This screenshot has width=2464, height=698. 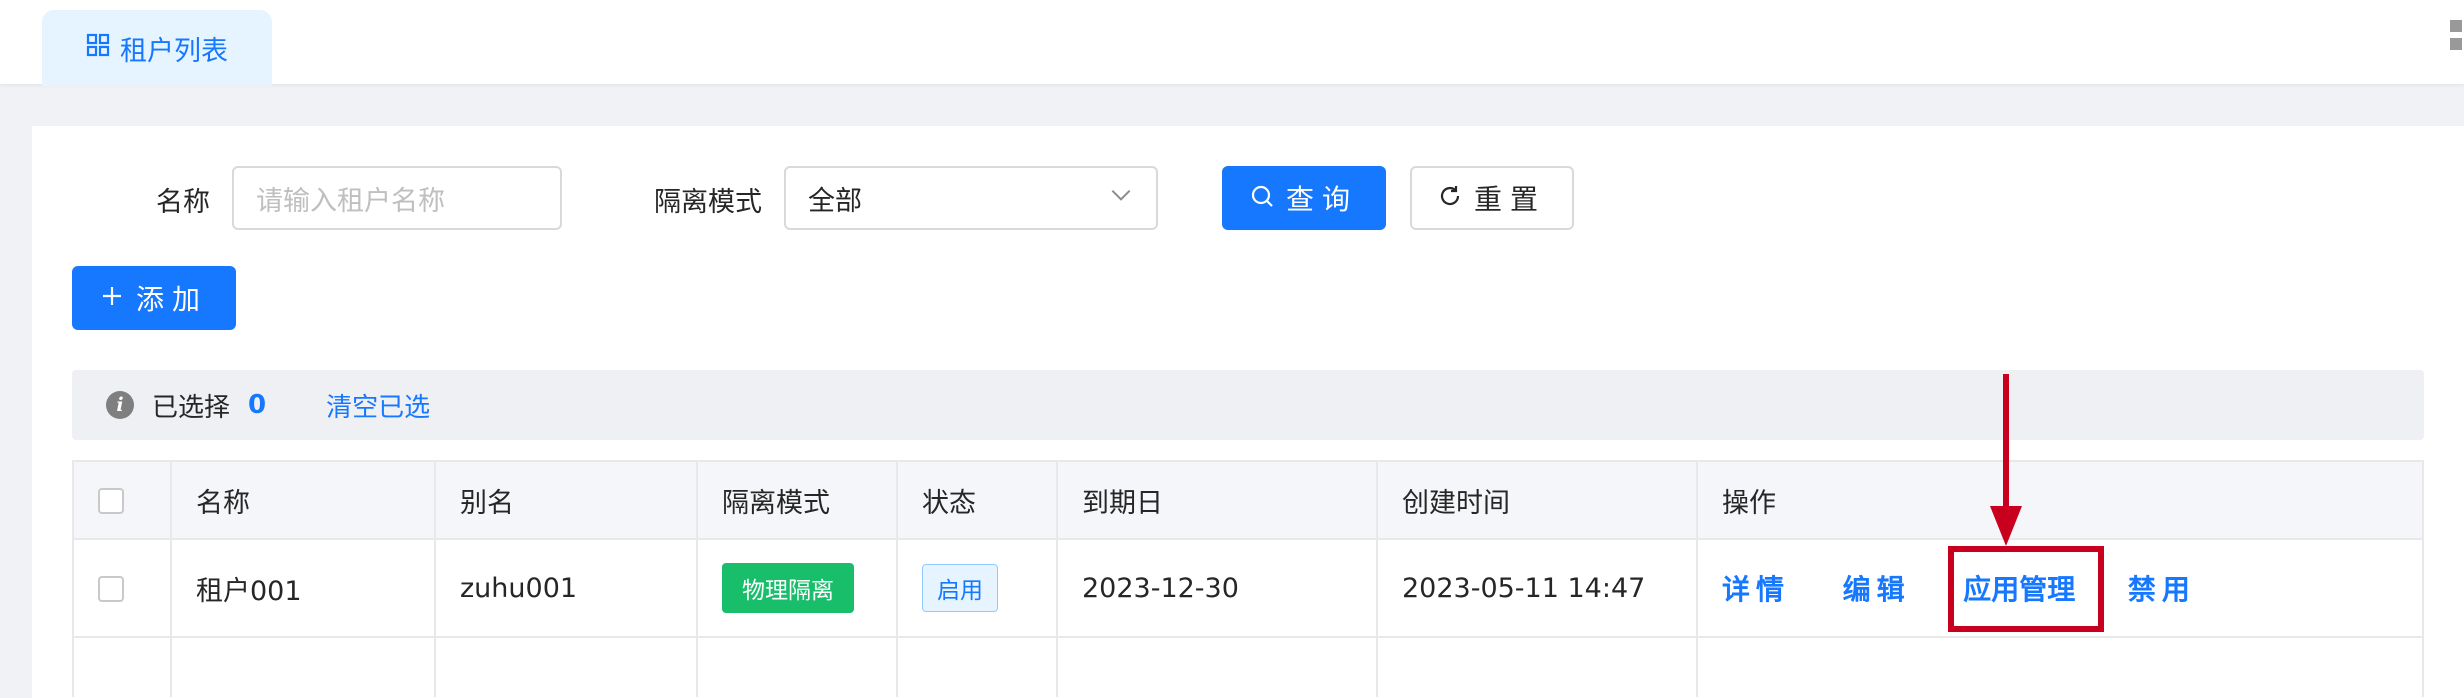 What do you see at coordinates (111, 589) in the screenshot?
I see `row-checkbox` at bounding box center [111, 589].